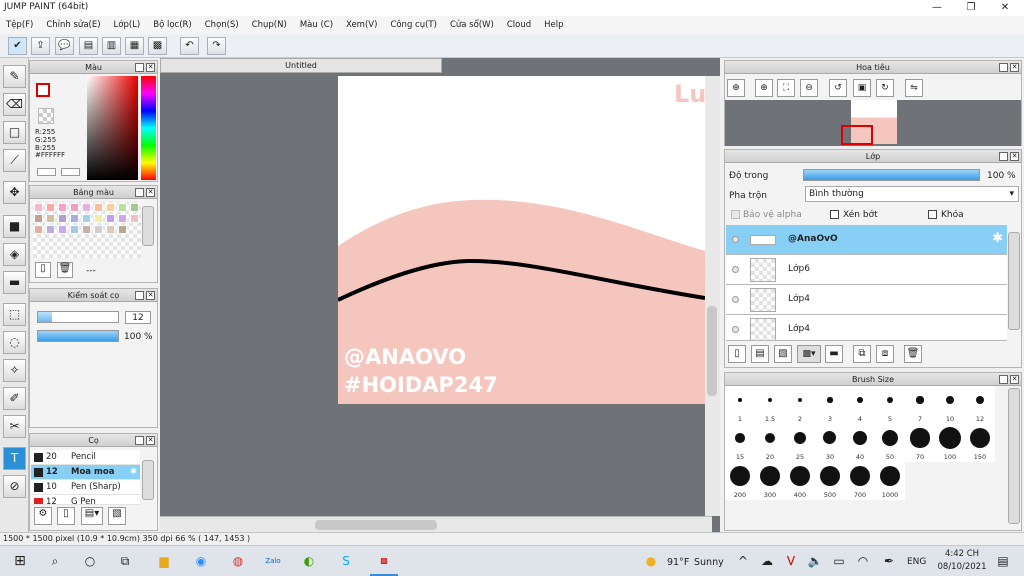  Describe the element at coordinates (346, 561) in the screenshot. I see `skype-icon: S` at that location.